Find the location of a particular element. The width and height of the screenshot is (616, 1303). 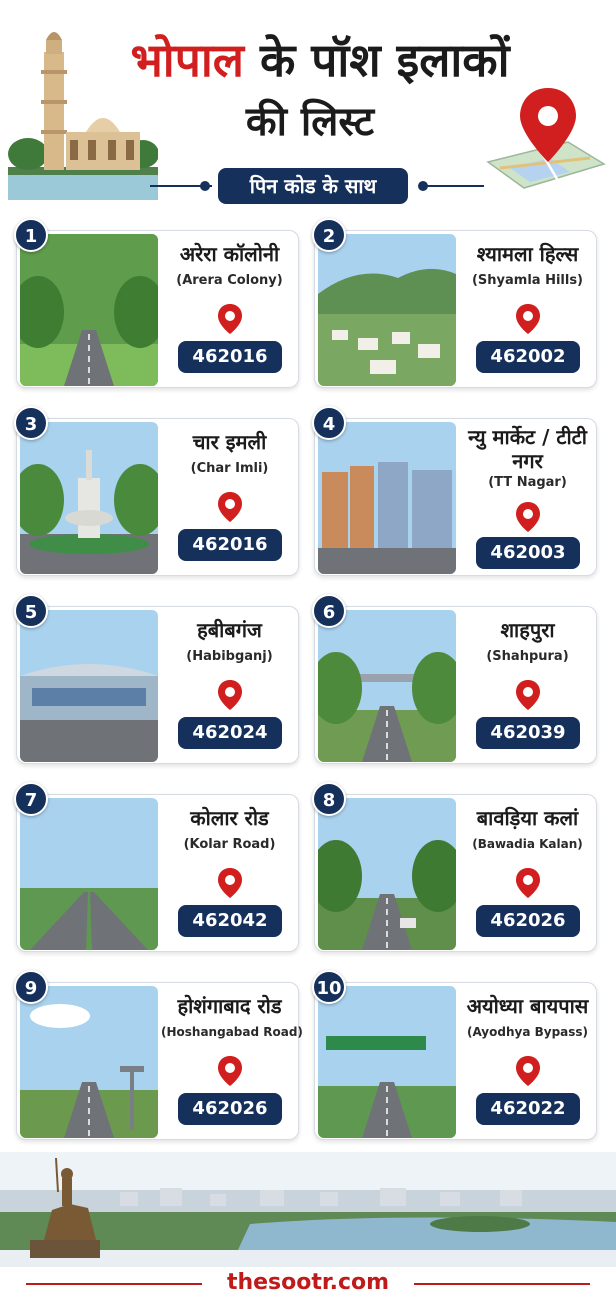

area-info: श्यामला हिल्स (Shyamla Hills) 462002 is located at coordinates (527, 309).